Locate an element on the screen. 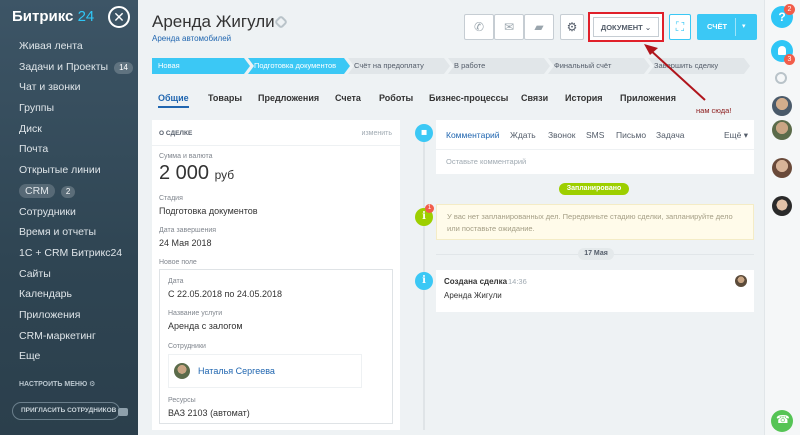  configure-menu-label: НАСТРОИТЬ МЕНЮ is located at coordinates (53, 384).